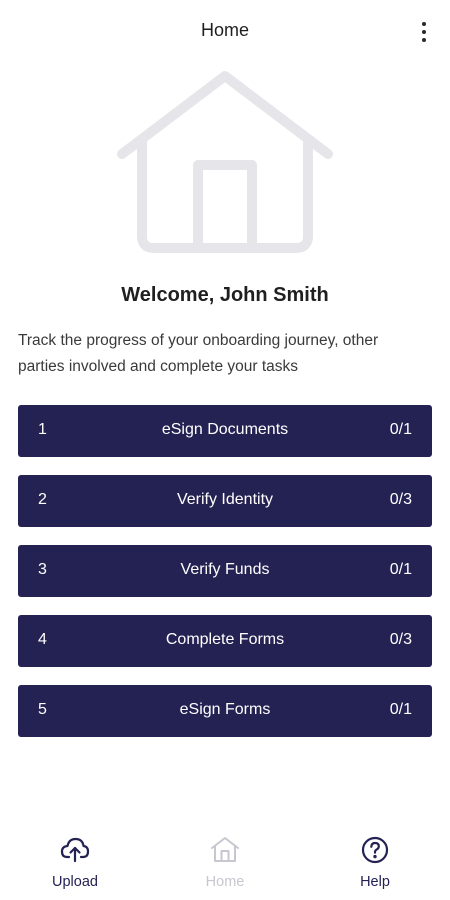 Image resolution: width=450 pixels, height=900 pixels. Describe the element at coordinates (375, 850) in the screenshot. I see `help-circle-icon` at that location.